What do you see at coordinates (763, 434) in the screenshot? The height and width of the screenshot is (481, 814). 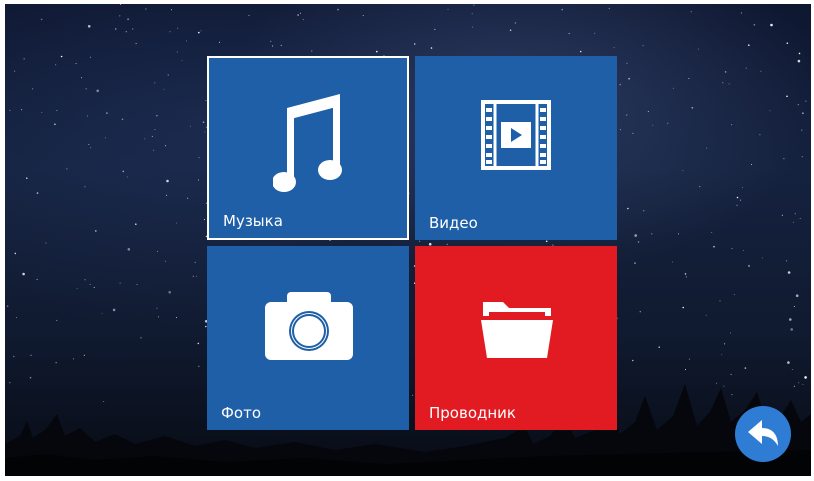 I see `back-button` at bounding box center [763, 434].